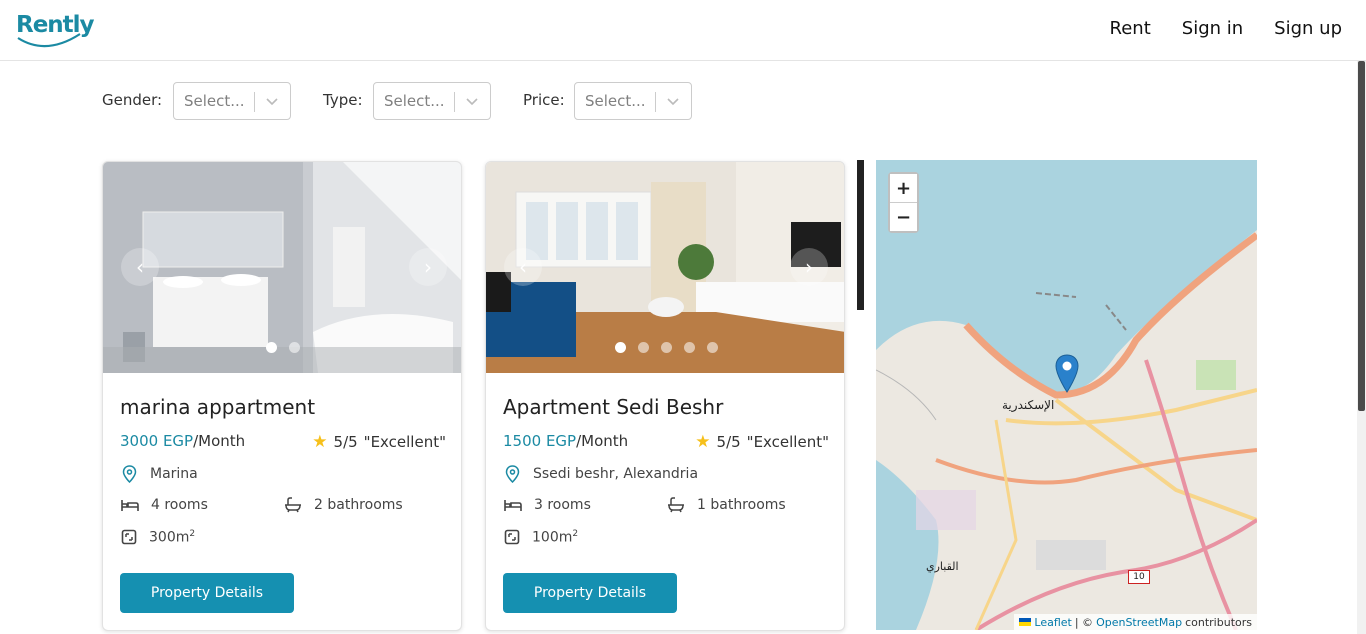  I want to click on map-marker-icon, so click(1067, 374).